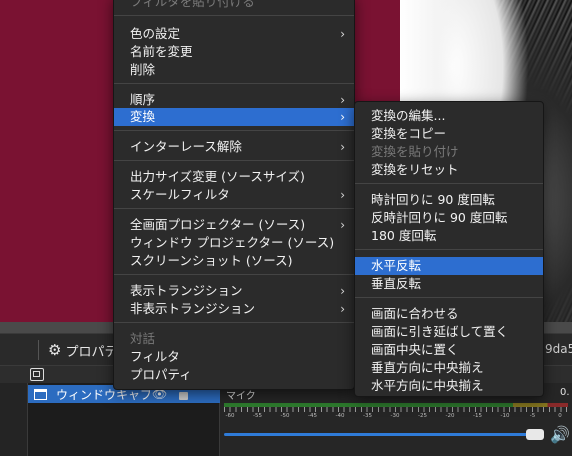  What do you see at coordinates (396, 283) in the screenshot?
I see `transform-menu-item-label: 垂直反転` at bounding box center [396, 283].